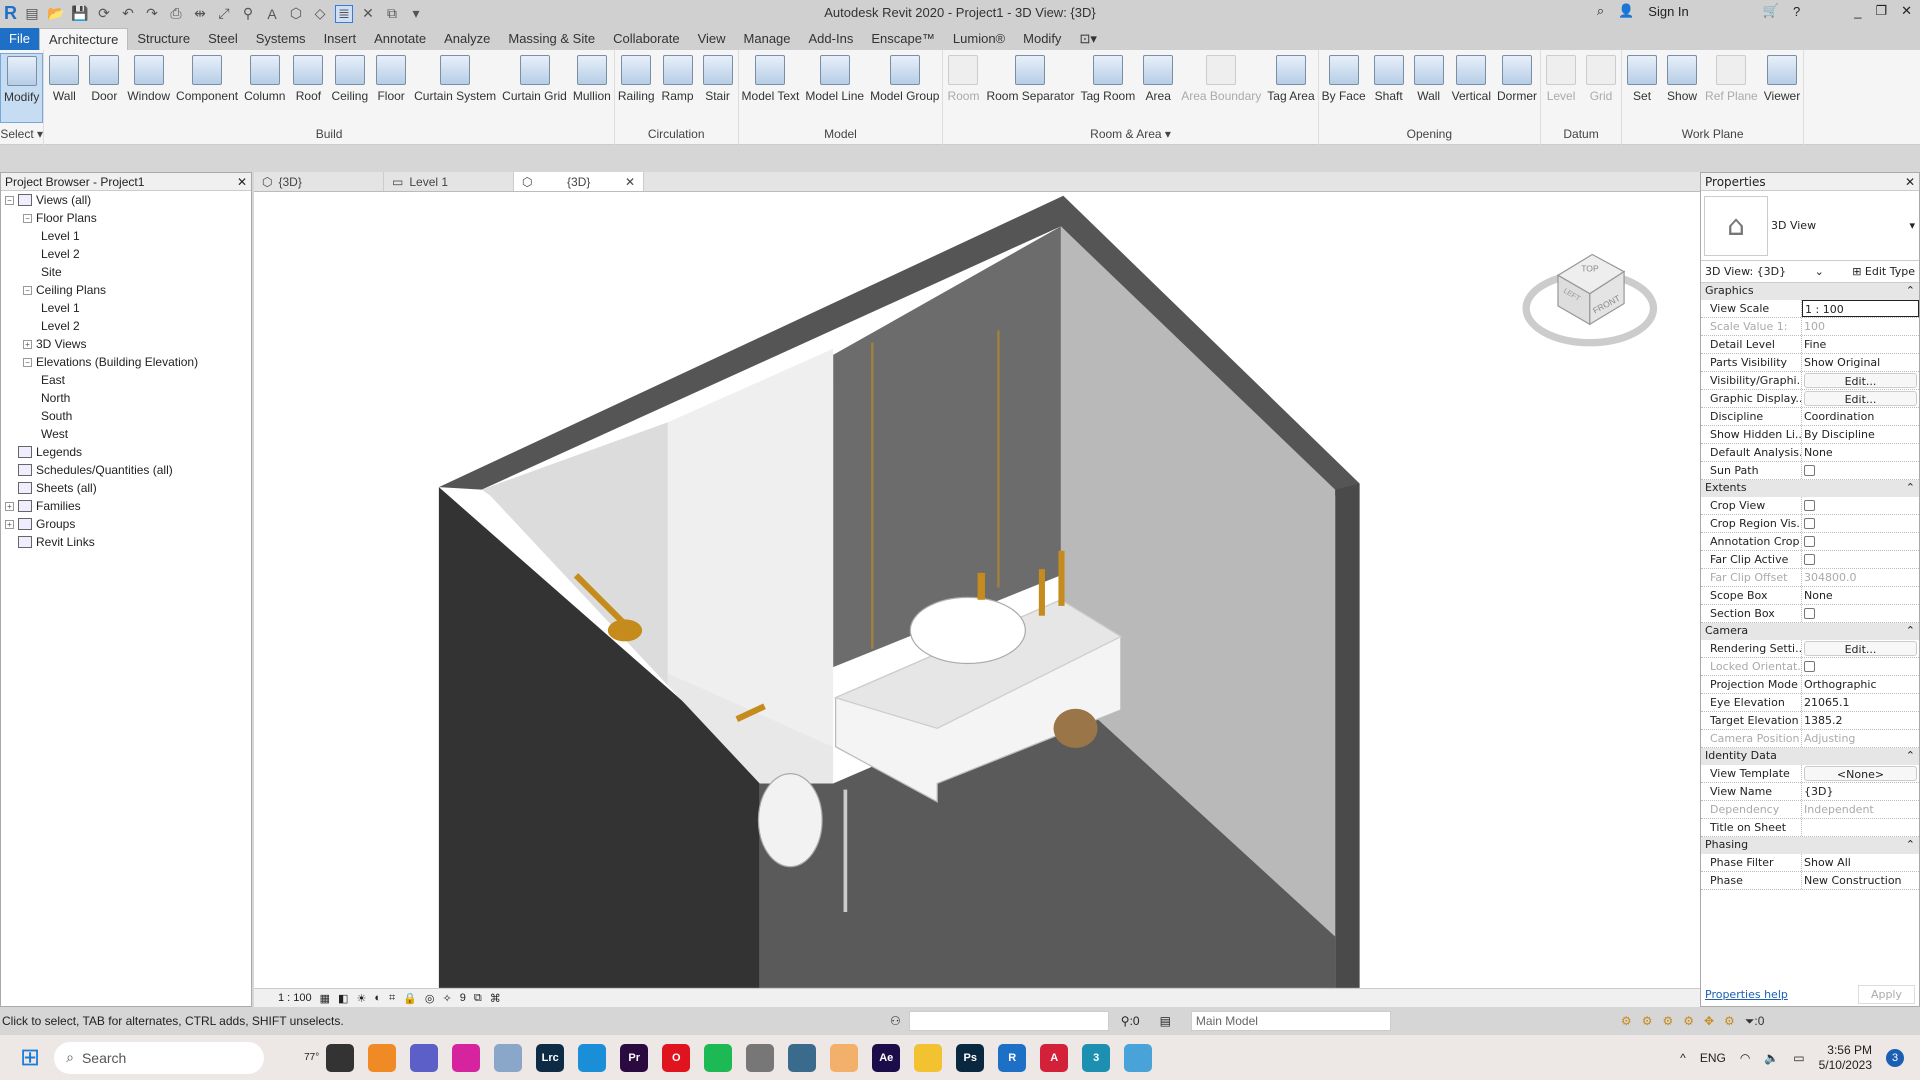 This screenshot has width=1920, height=1080. I want to click on property-value: Show All, so click(1860, 862).